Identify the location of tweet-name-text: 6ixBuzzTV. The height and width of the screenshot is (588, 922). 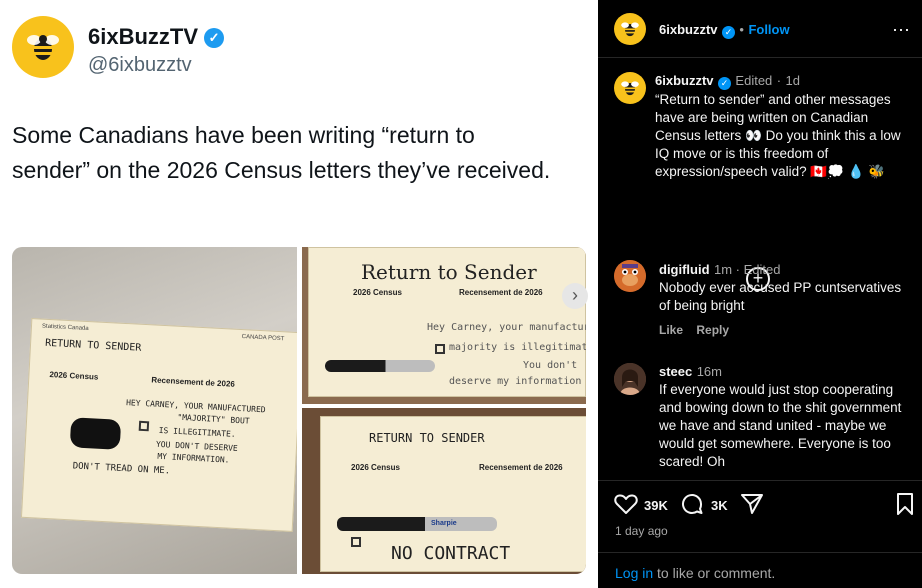
(143, 36).